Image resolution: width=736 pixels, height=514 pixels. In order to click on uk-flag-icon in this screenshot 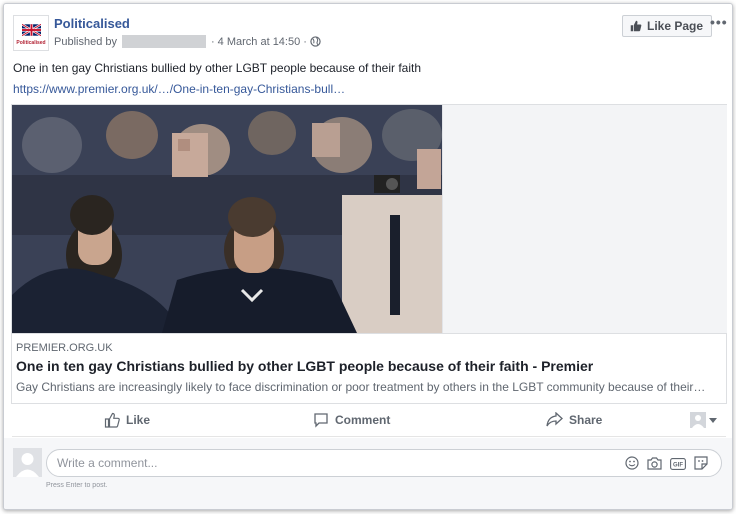, I will do `click(31, 30)`.